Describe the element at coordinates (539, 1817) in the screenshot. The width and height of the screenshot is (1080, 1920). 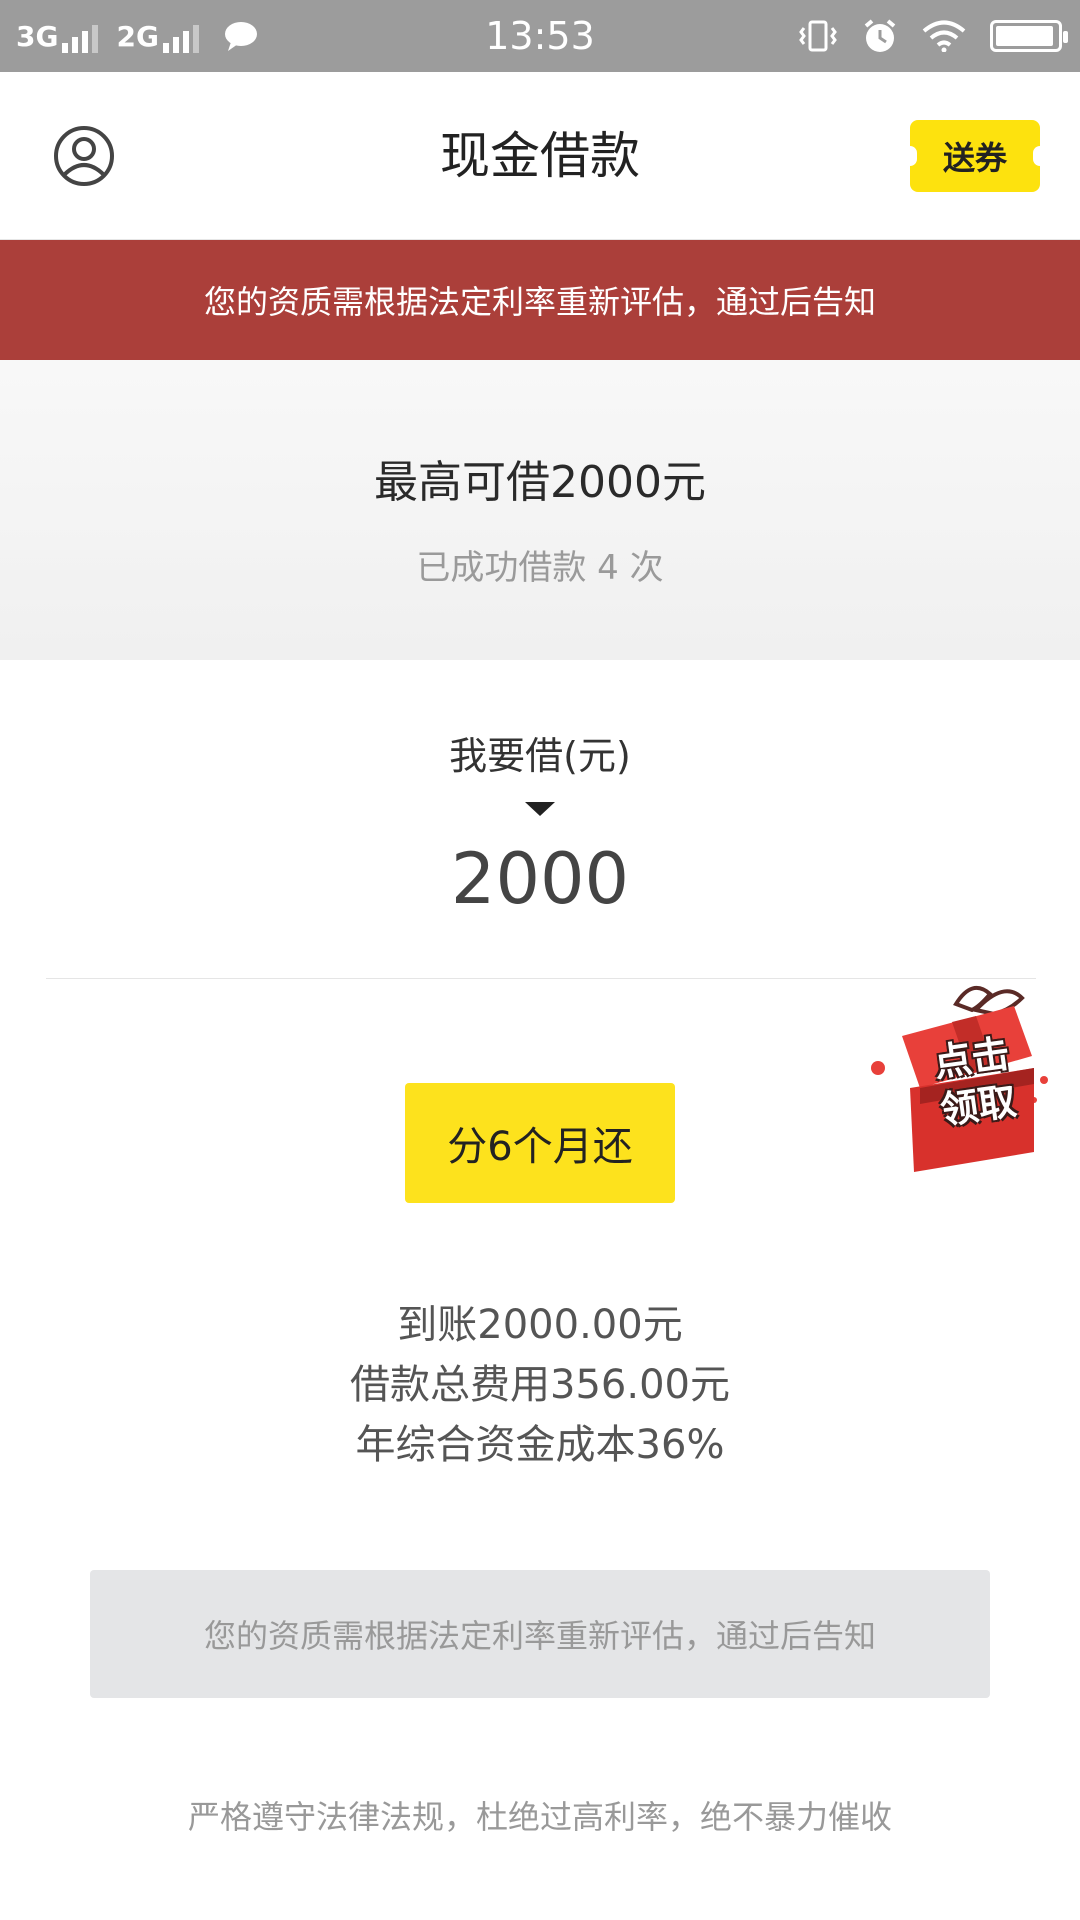
I see `compliance-note: 严格遵守法律法规，杜绝过高利率，绝不暴力催收` at that location.